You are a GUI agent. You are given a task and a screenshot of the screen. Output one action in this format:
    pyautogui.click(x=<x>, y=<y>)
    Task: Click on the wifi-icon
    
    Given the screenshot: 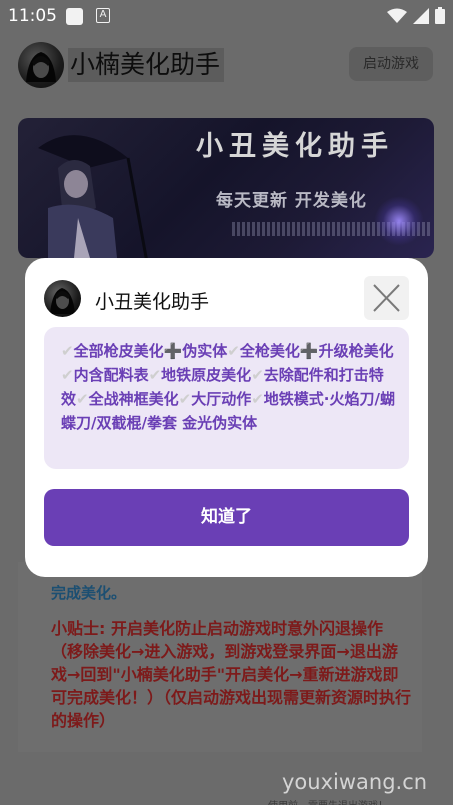 What is the action you would take?
    pyautogui.click(x=397, y=15)
    